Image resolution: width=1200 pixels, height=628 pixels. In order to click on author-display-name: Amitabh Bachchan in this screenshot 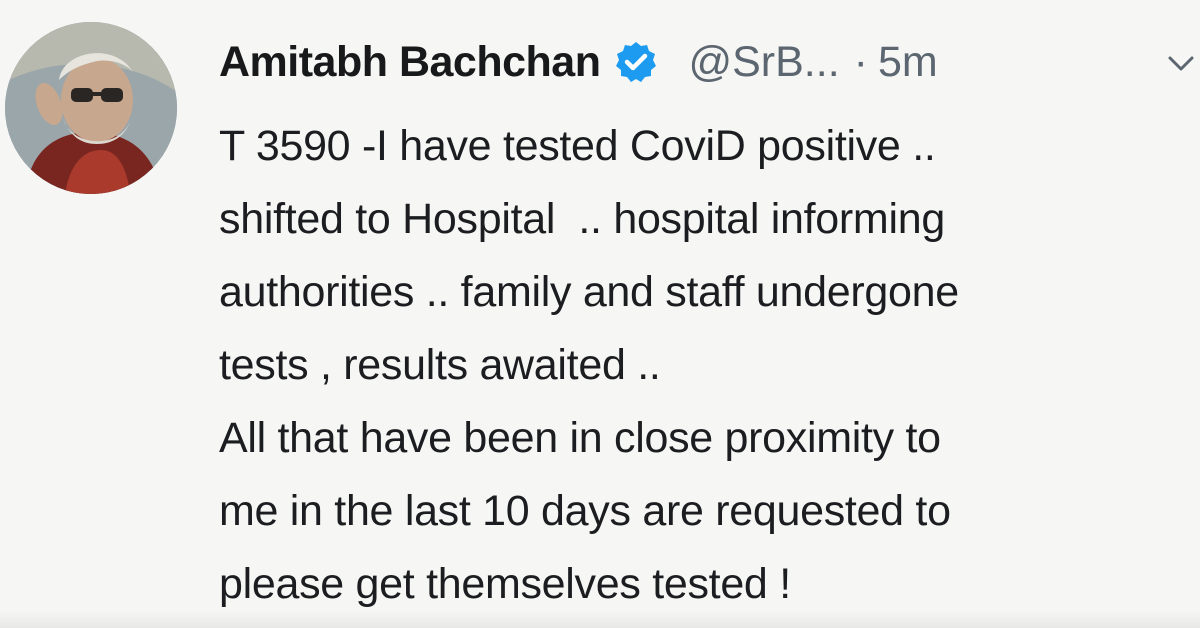, I will do `click(410, 62)`.